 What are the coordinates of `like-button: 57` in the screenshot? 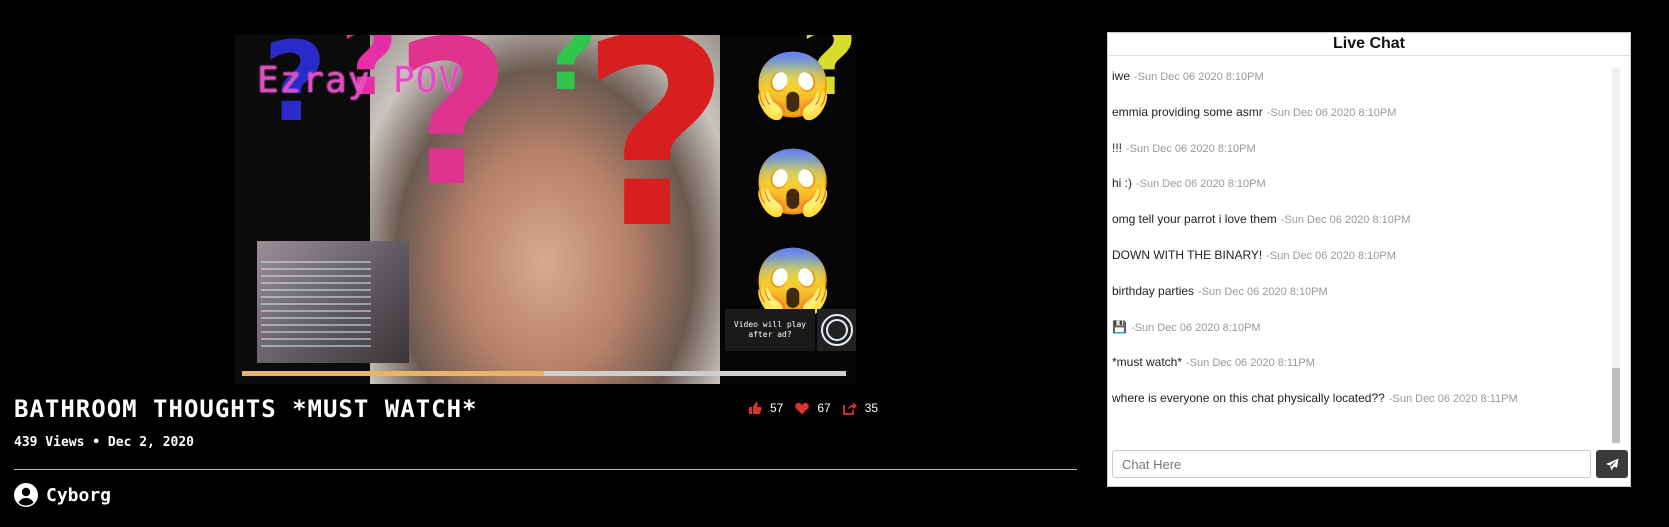 It's located at (765, 408).